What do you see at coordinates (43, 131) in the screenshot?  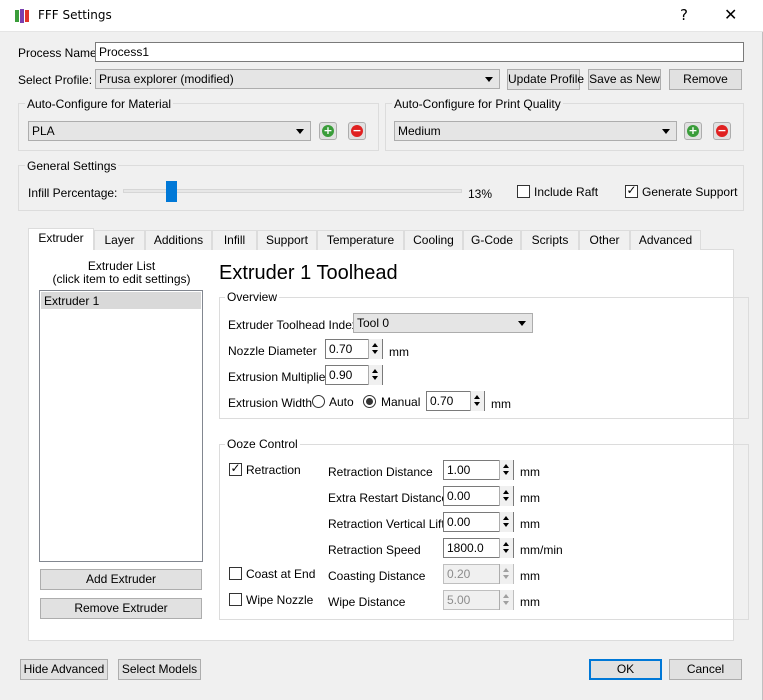 I see `material-dropdown-value: PLA` at bounding box center [43, 131].